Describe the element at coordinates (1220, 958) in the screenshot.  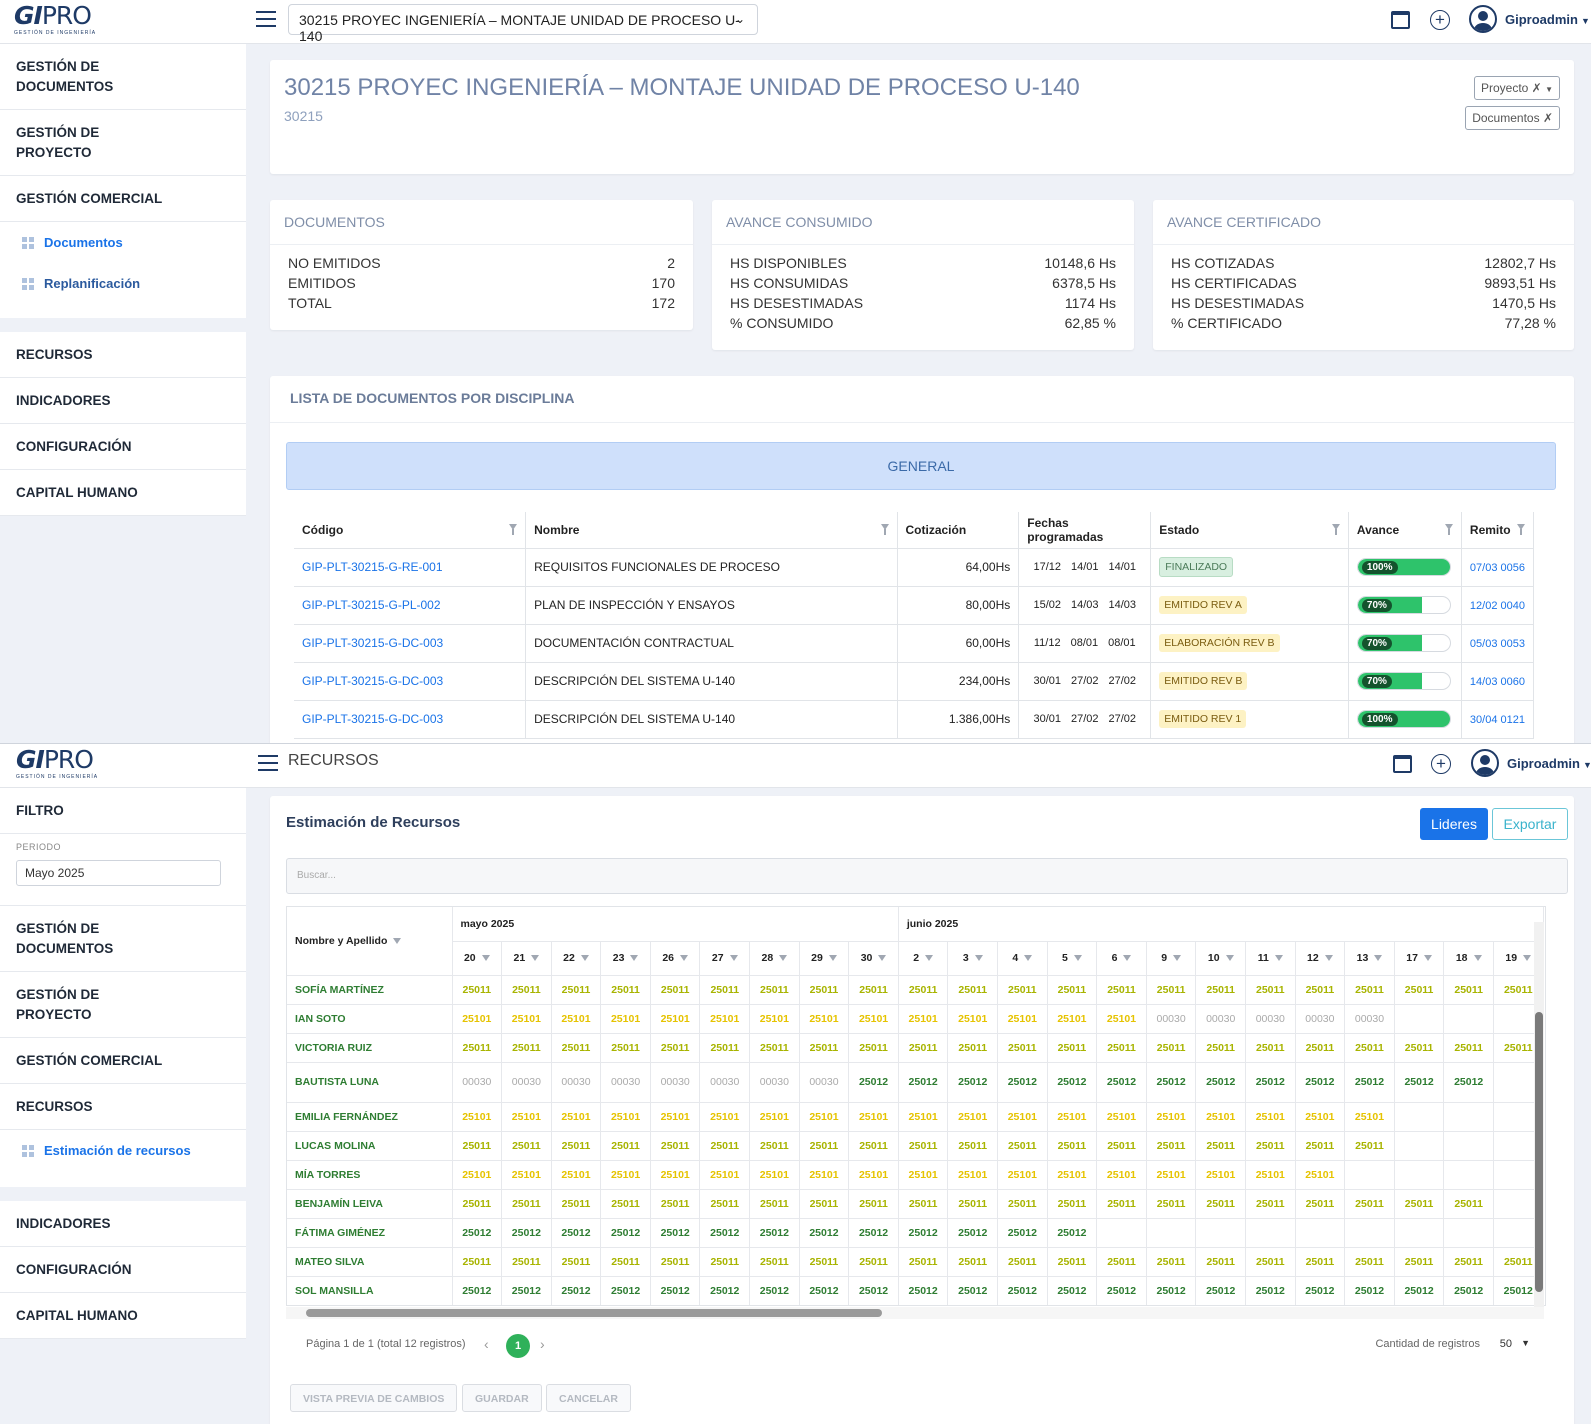
I see `day-header: 10` at that location.